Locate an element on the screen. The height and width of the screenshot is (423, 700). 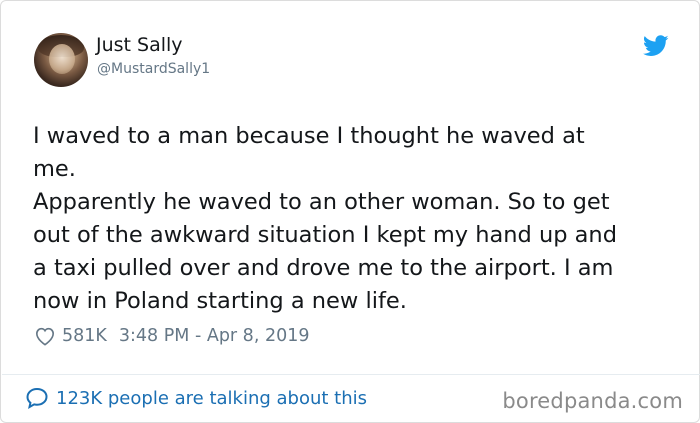
heart-outline-icon is located at coordinates (45, 336).